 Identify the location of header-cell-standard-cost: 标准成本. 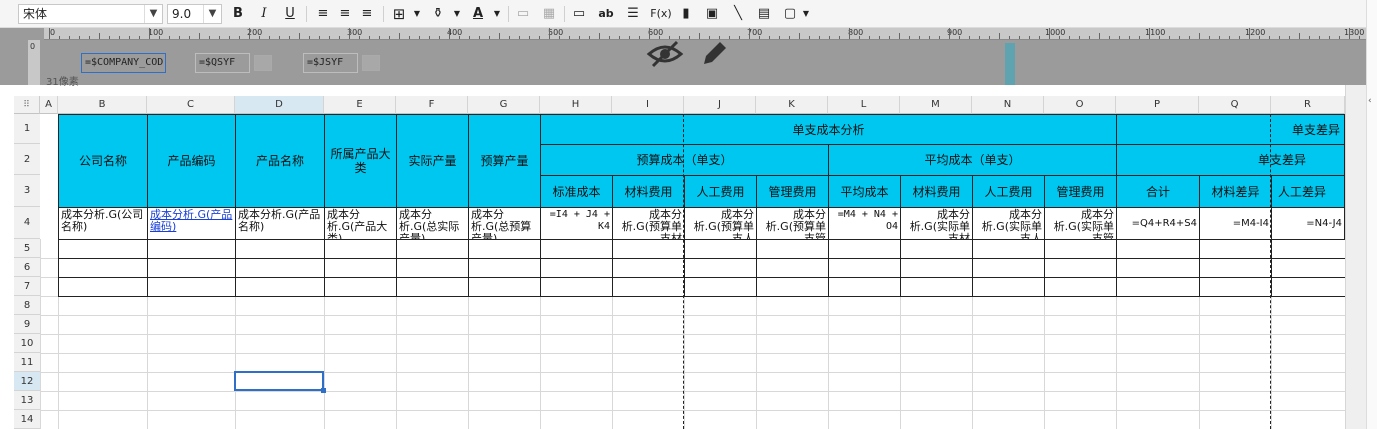
(576, 191).